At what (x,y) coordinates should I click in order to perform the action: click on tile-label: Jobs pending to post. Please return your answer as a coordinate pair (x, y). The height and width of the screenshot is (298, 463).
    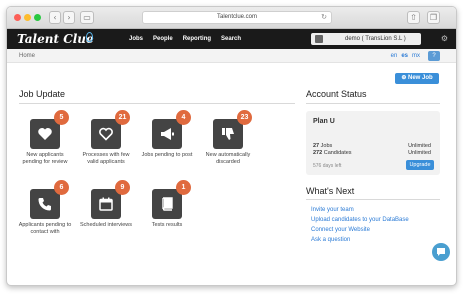
    Looking at the image, I should click on (167, 155).